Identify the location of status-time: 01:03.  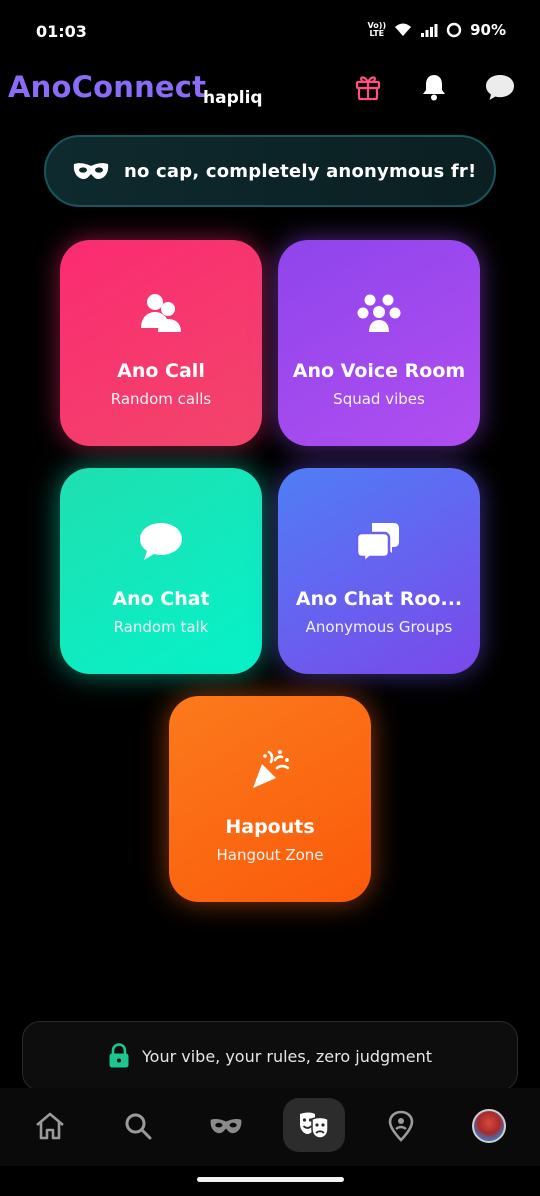
(61, 31).